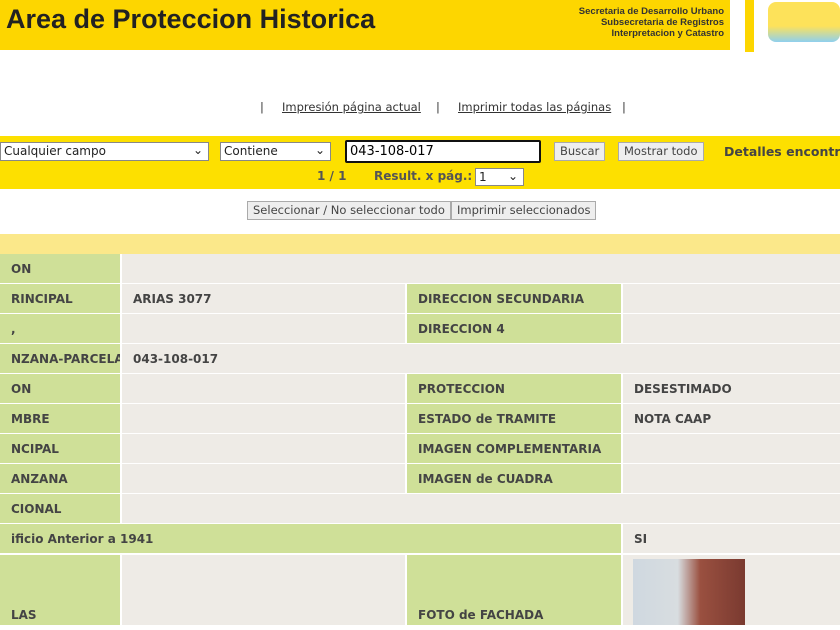  I want to click on field-label: ,, so click(60, 328).